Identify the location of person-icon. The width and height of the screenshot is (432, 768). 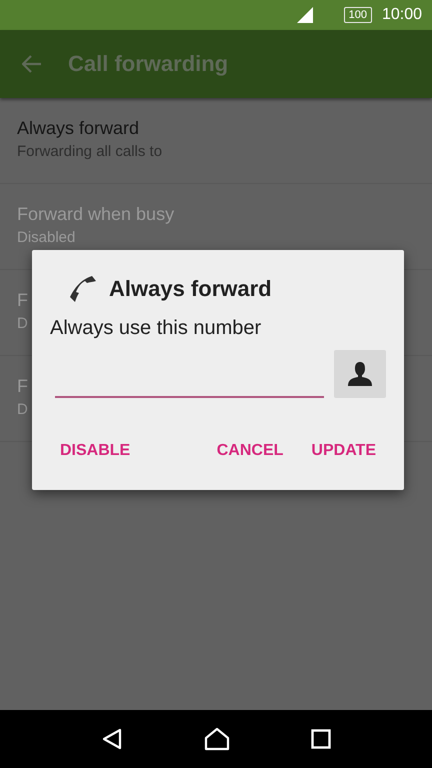
(360, 374).